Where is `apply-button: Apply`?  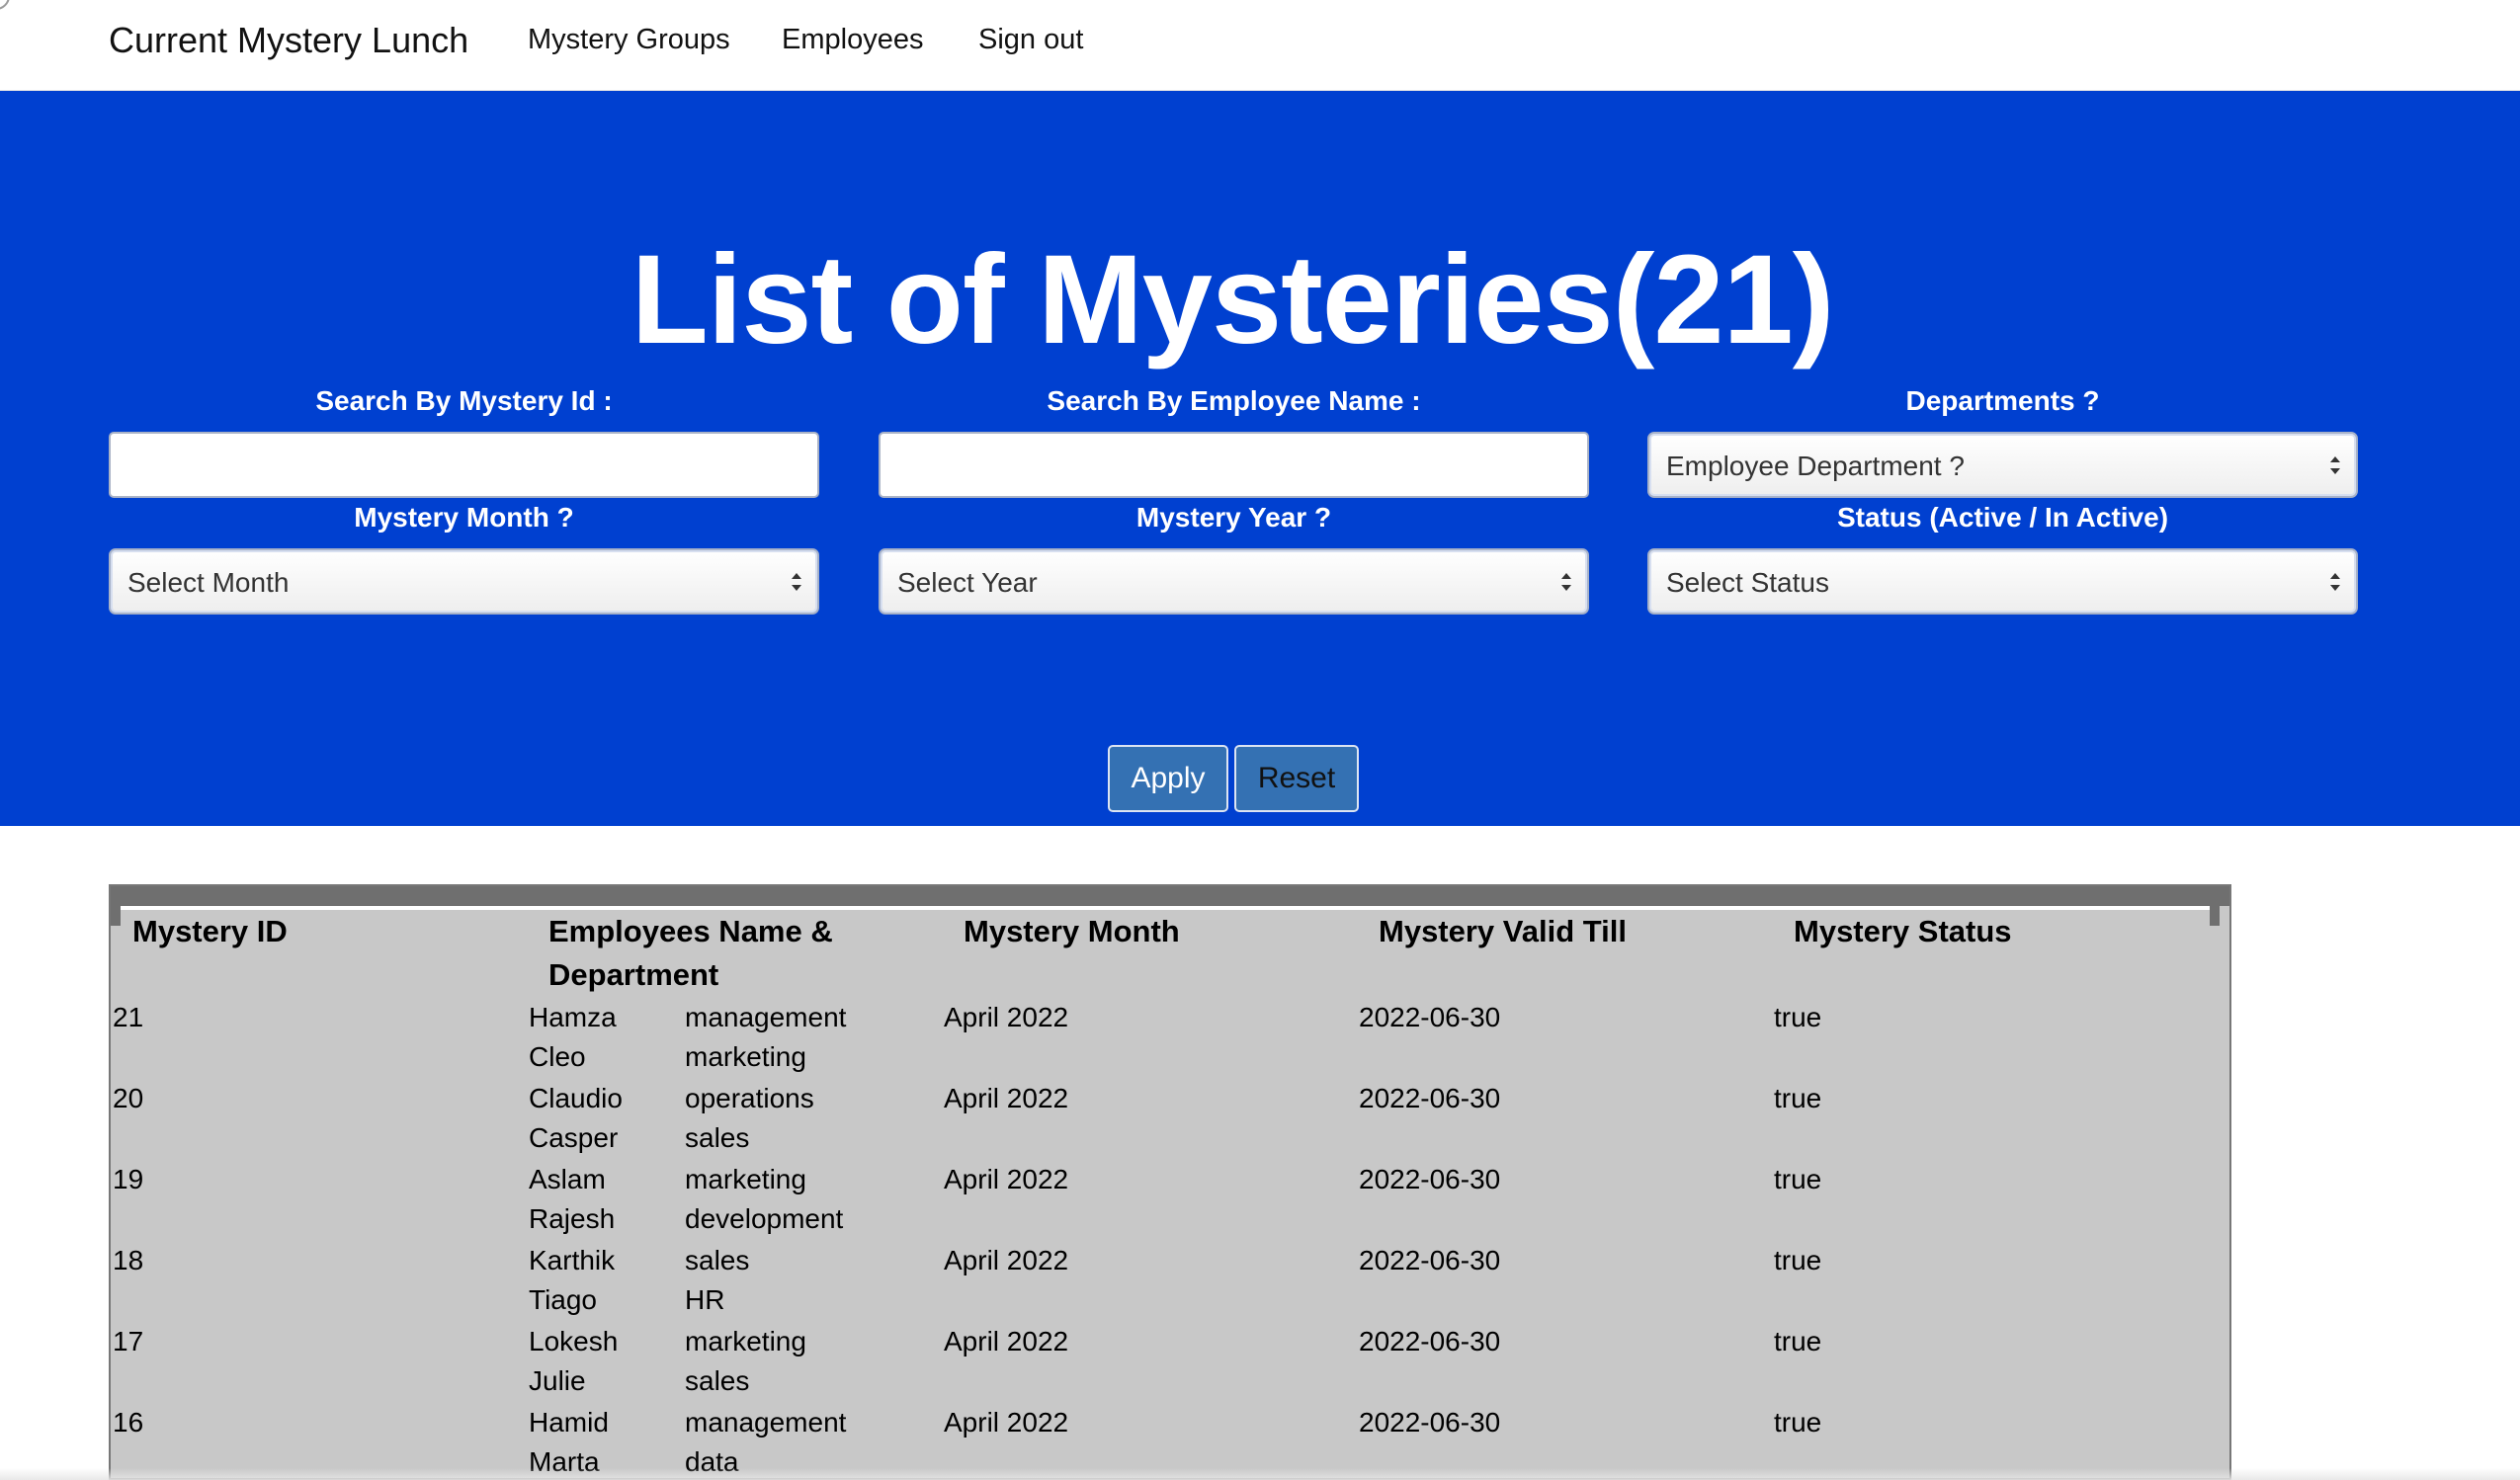 apply-button: Apply is located at coordinates (1168, 778).